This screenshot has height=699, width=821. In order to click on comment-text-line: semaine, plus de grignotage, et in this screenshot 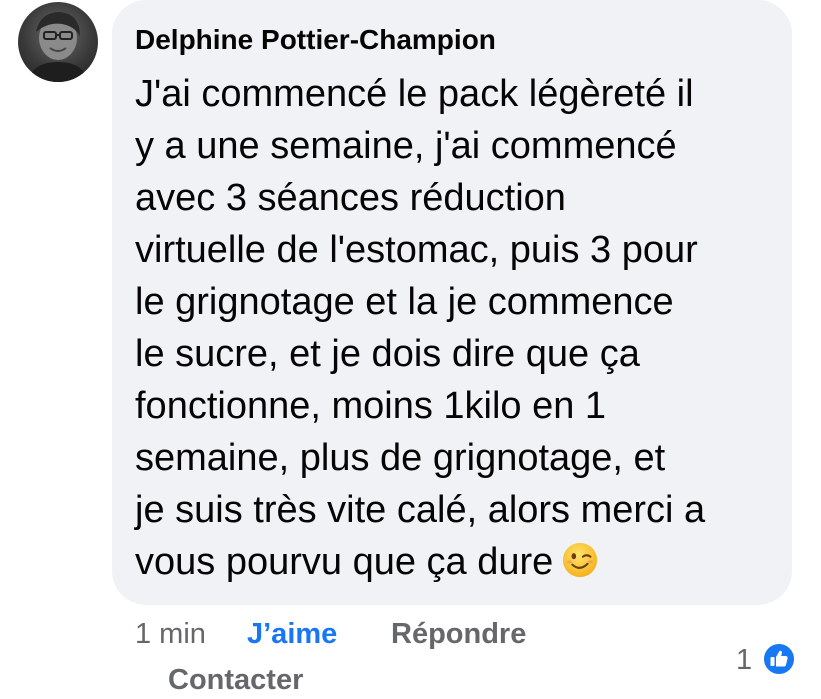, I will do `click(400, 458)`.